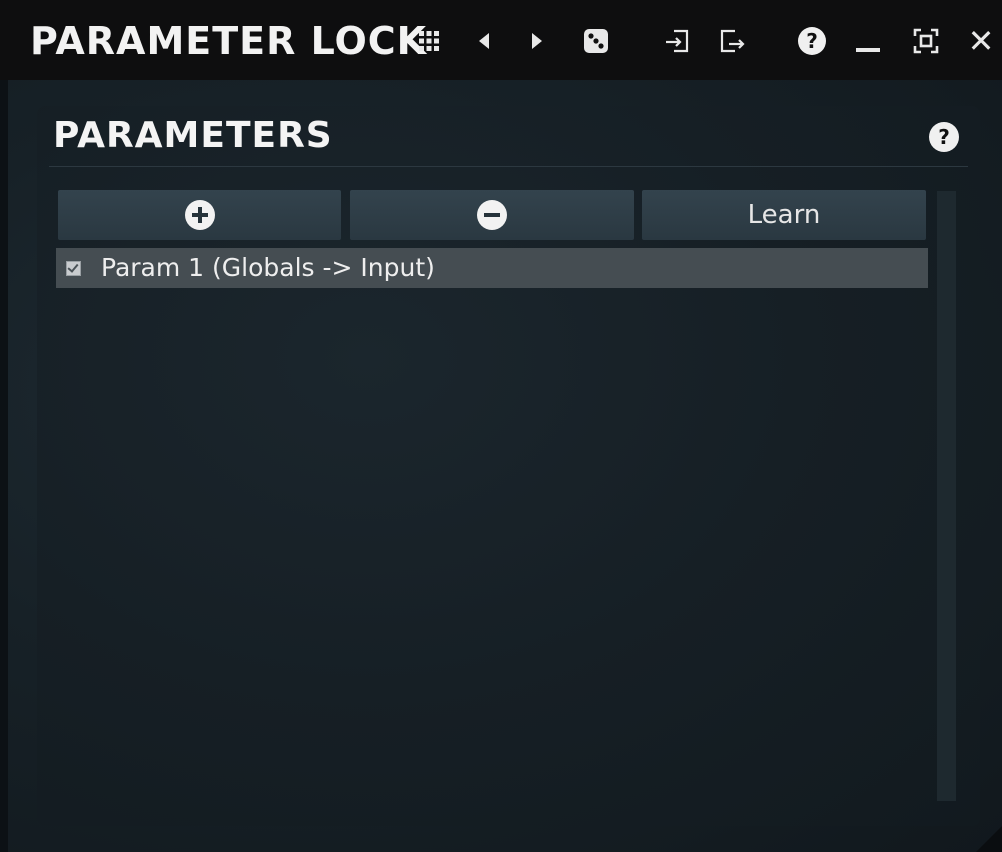 Image resolution: width=1002 pixels, height=852 pixels. What do you see at coordinates (537, 41) in the screenshot?
I see `next-preset-icon` at bounding box center [537, 41].